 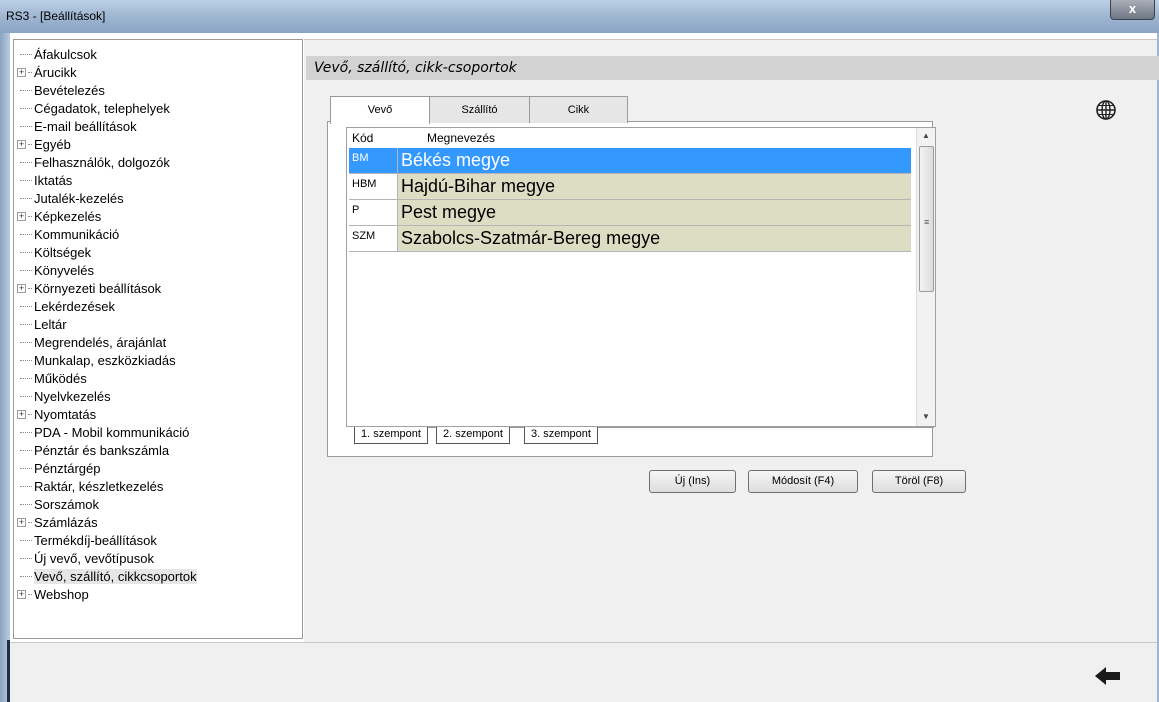 I want to click on cell-code: P, so click(x=373, y=212).